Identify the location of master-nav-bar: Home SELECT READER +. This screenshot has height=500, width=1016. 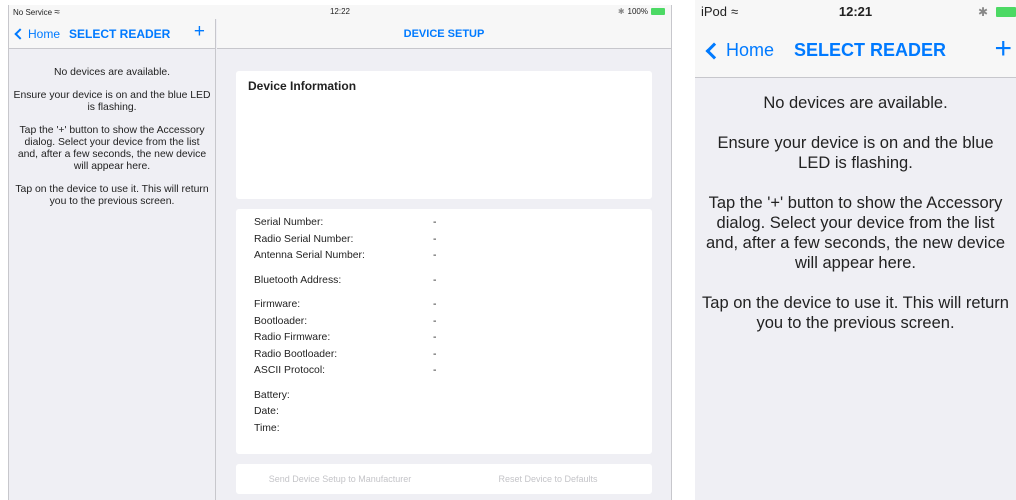
(112, 34).